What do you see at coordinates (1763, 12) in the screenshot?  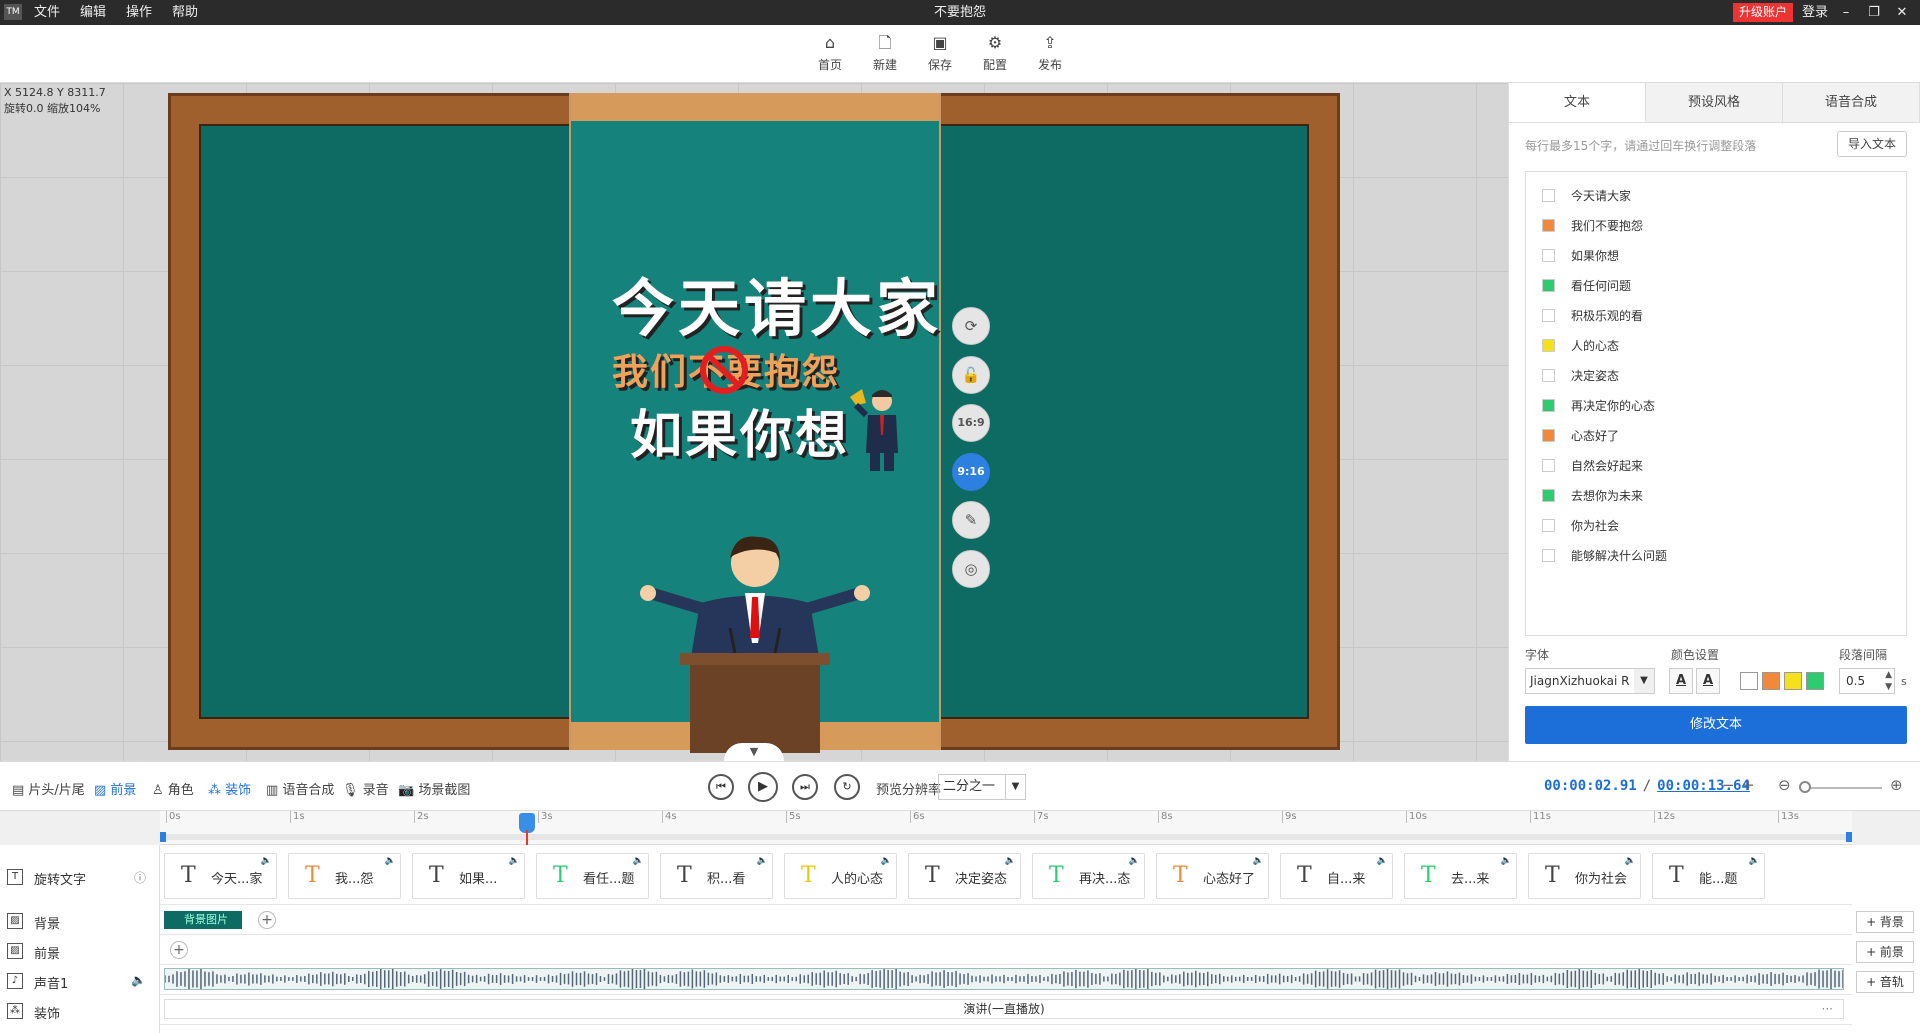 I see `upgrade-button: 升级账户` at bounding box center [1763, 12].